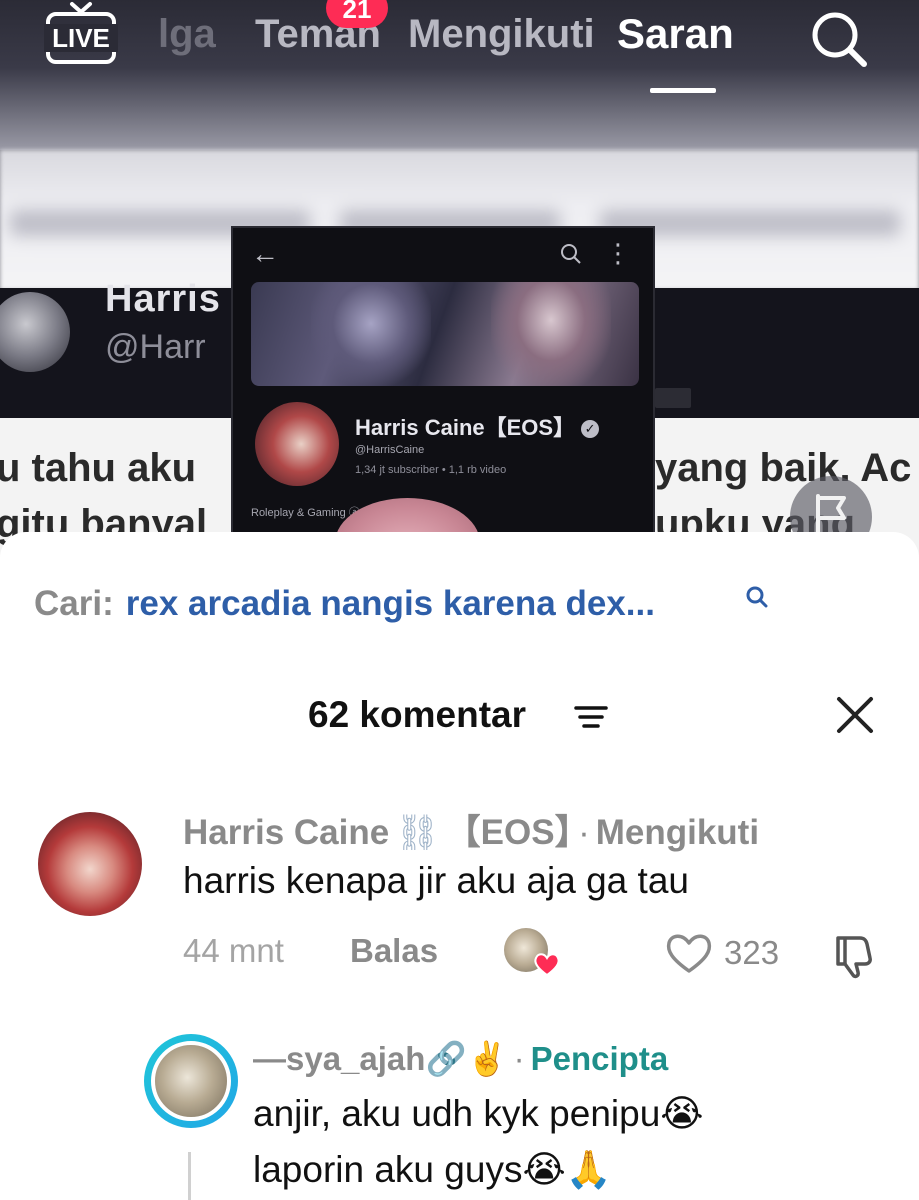  I want to click on reply-button: Balas, so click(394, 951).